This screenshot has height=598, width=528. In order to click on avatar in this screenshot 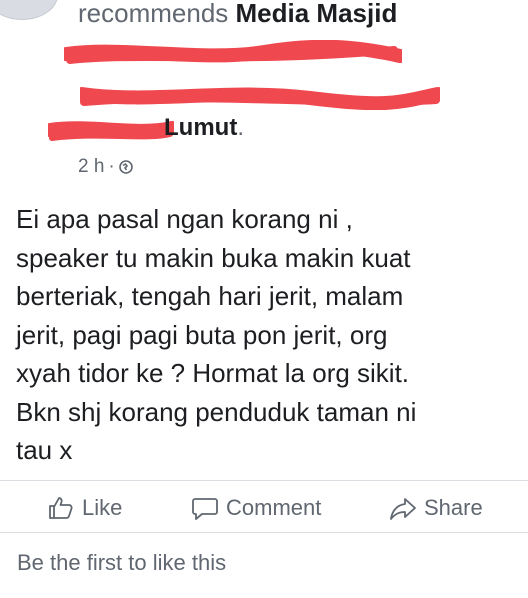, I will do `click(29, 10)`.